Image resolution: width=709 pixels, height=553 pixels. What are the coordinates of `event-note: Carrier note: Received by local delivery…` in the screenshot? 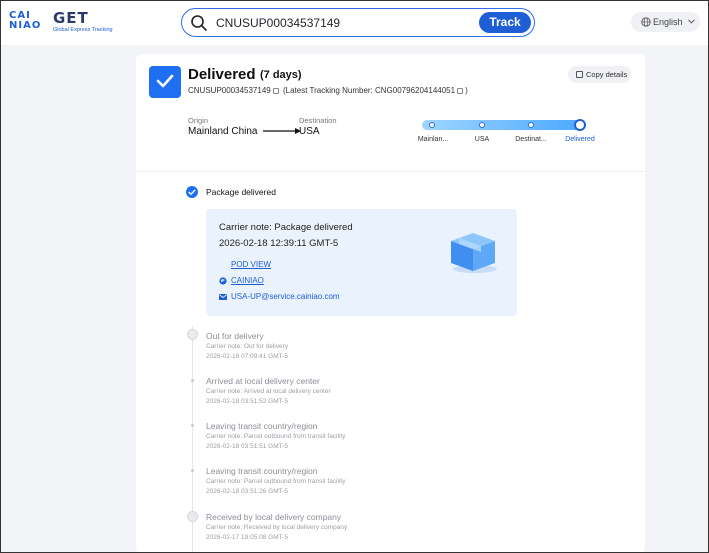 It's located at (277, 527).